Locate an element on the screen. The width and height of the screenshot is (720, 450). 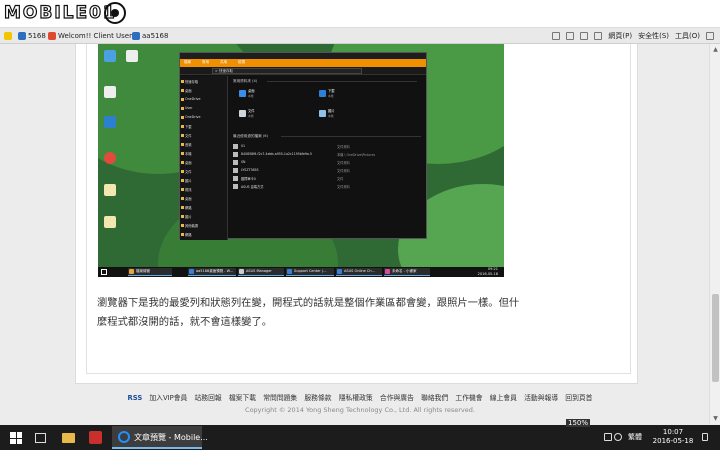
recent-file-name: 01 is located at coordinates (243, 146).